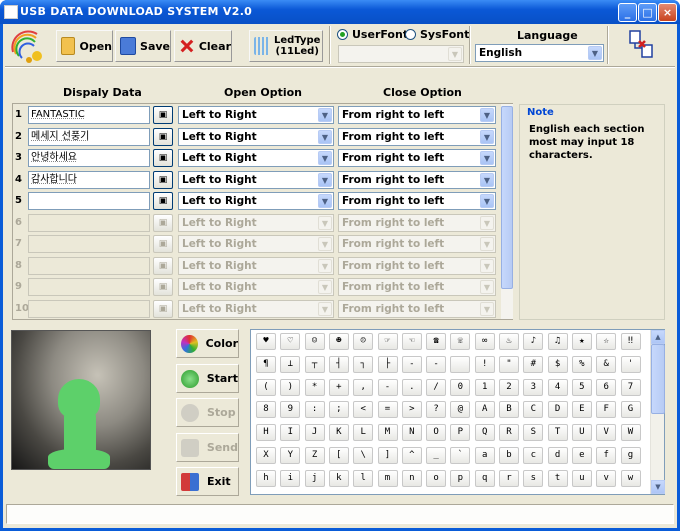 The height and width of the screenshot is (531, 680). What do you see at coordinates (606, 387) in the screenshot?
I see `char-key: 6` at bounding box center [606, 387].